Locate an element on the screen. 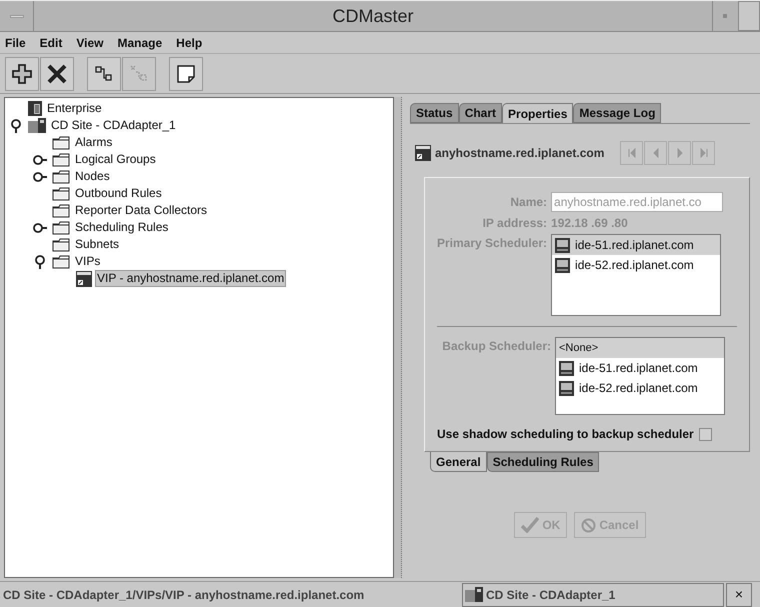 The image size is (760, 607). prohibited-icon is located at coordinates (588, 525).